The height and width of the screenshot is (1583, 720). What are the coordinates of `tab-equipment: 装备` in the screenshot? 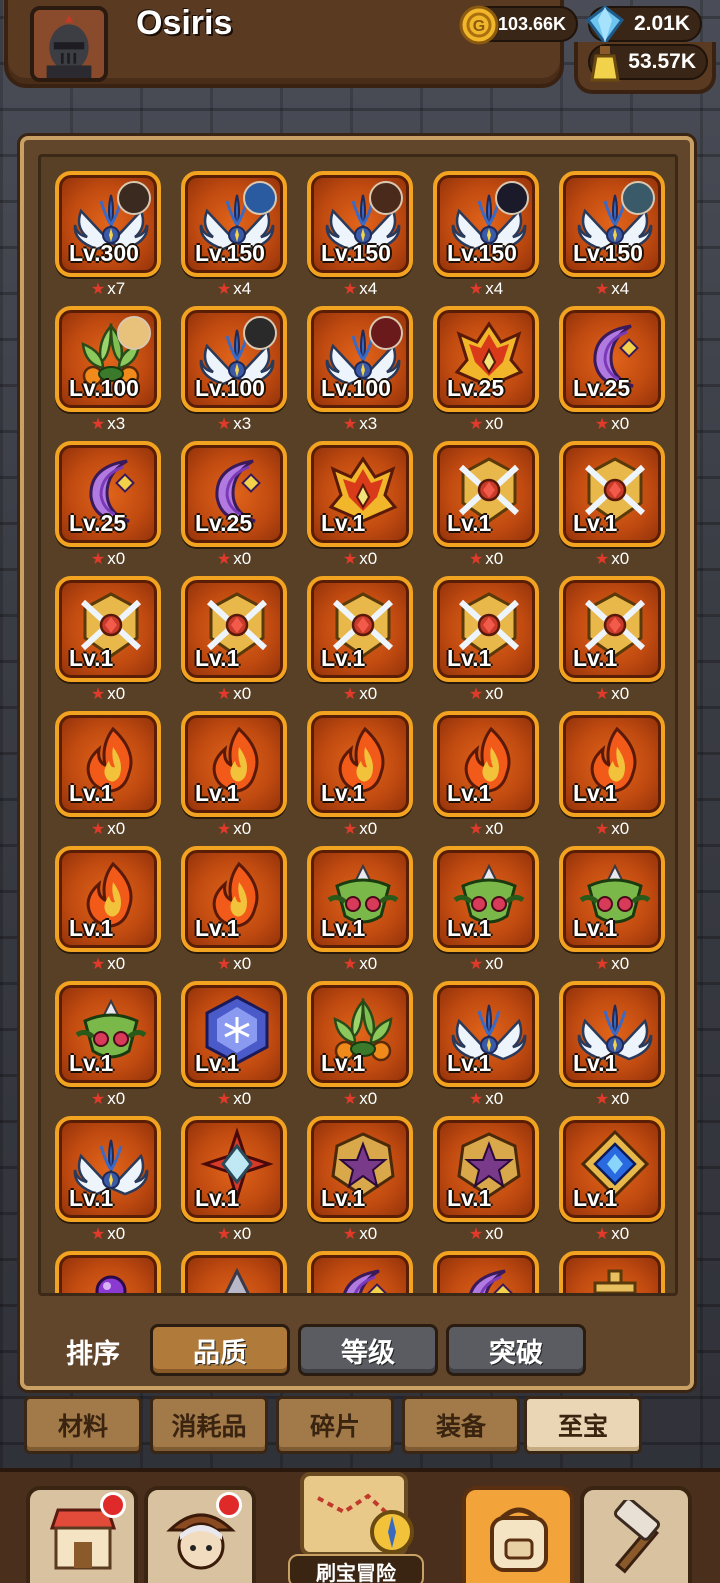 It's located at (461, 1425).